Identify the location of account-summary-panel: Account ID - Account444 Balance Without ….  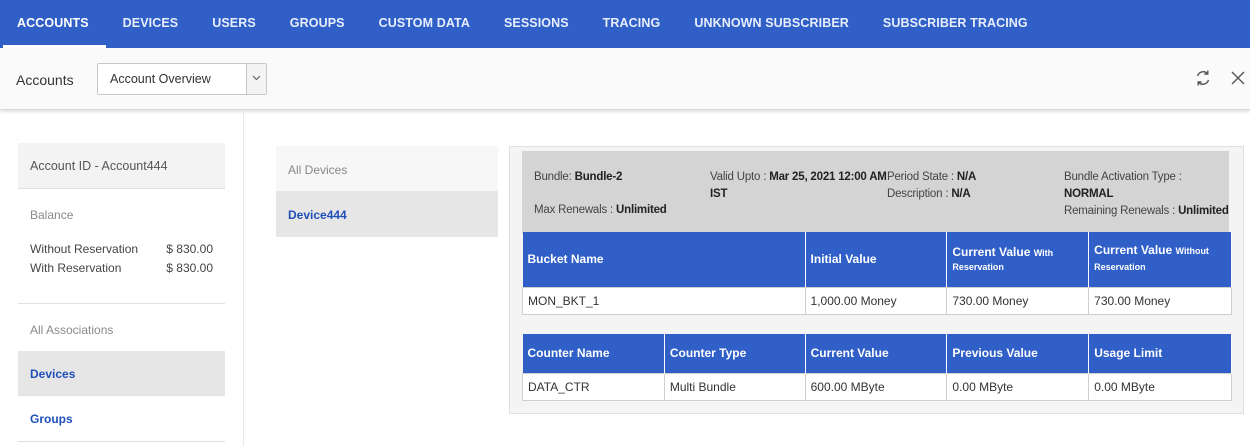
(122, 278).